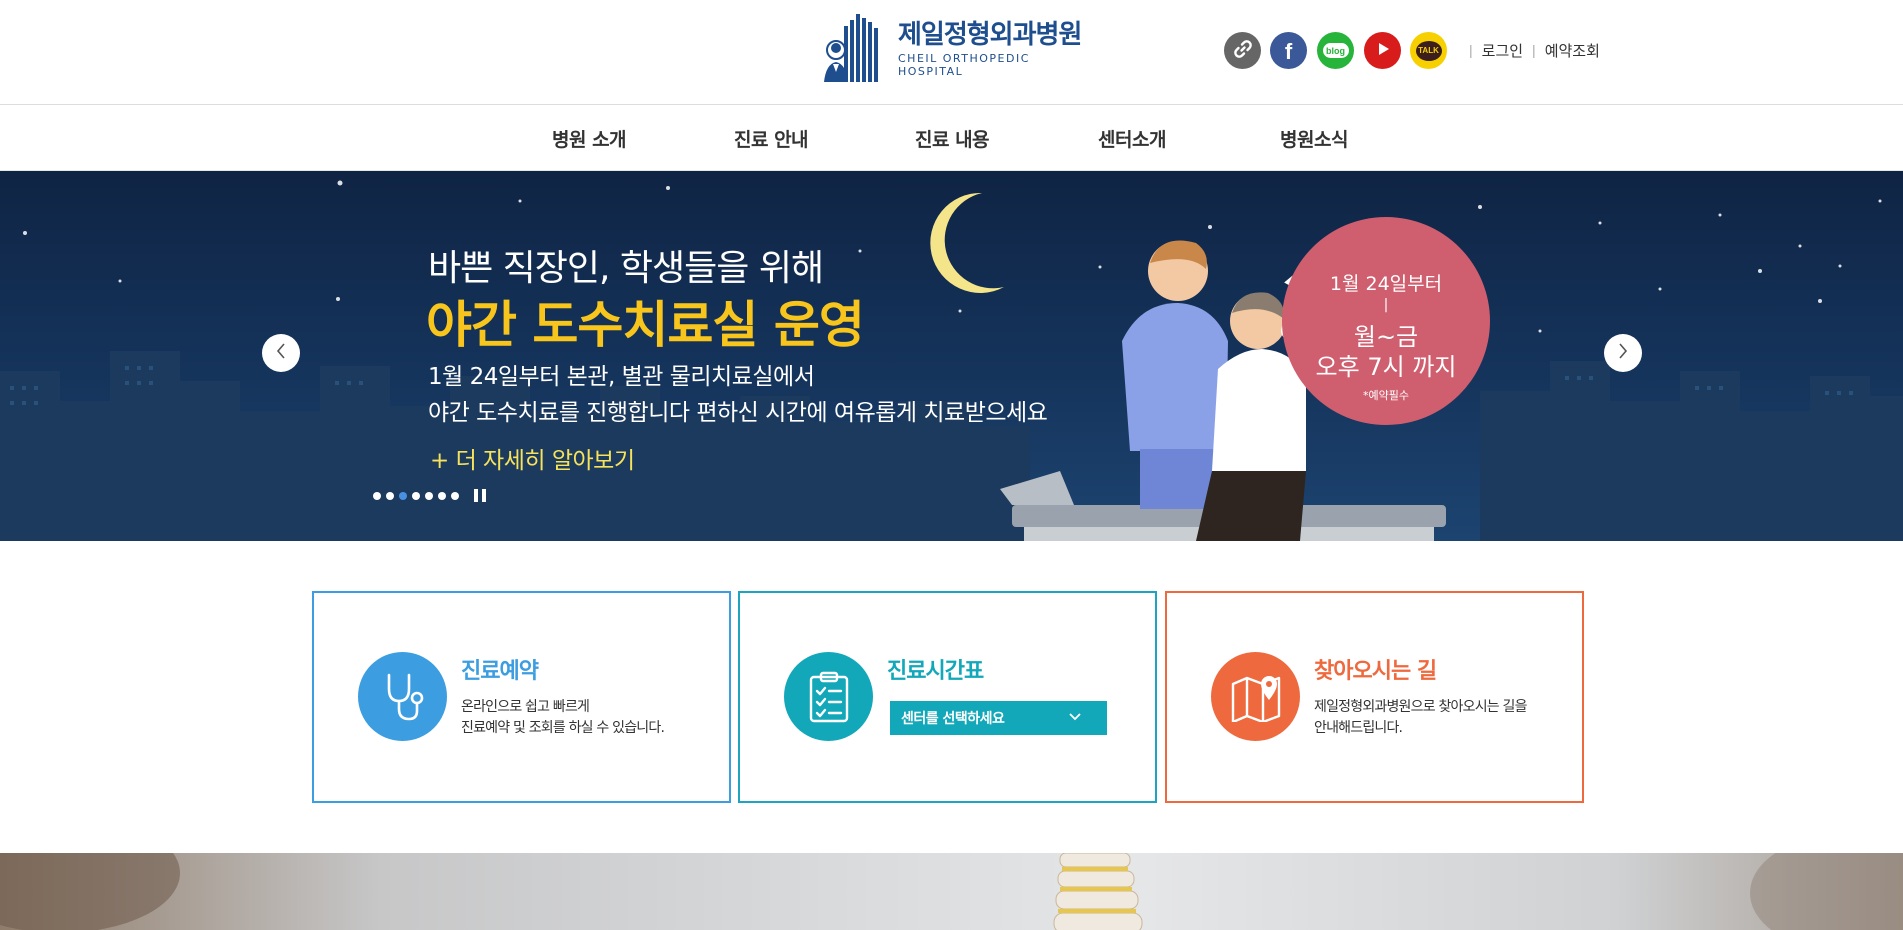  I want to click on chevron-right-icon, so click(1623, 353).